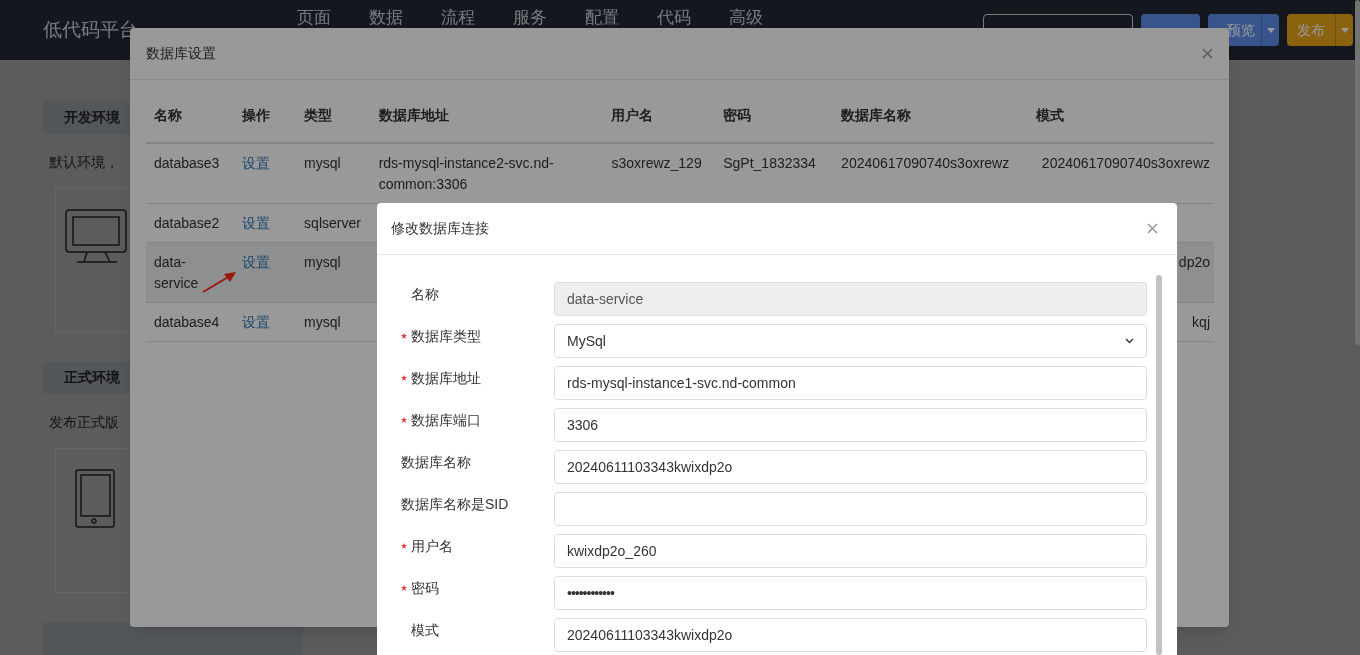 This screenshot has height=655, width=1360. What do you see at coordinates (674, 18) in the screenshot?
I see `nav-link: 代码` at bounding box center [674, 18].